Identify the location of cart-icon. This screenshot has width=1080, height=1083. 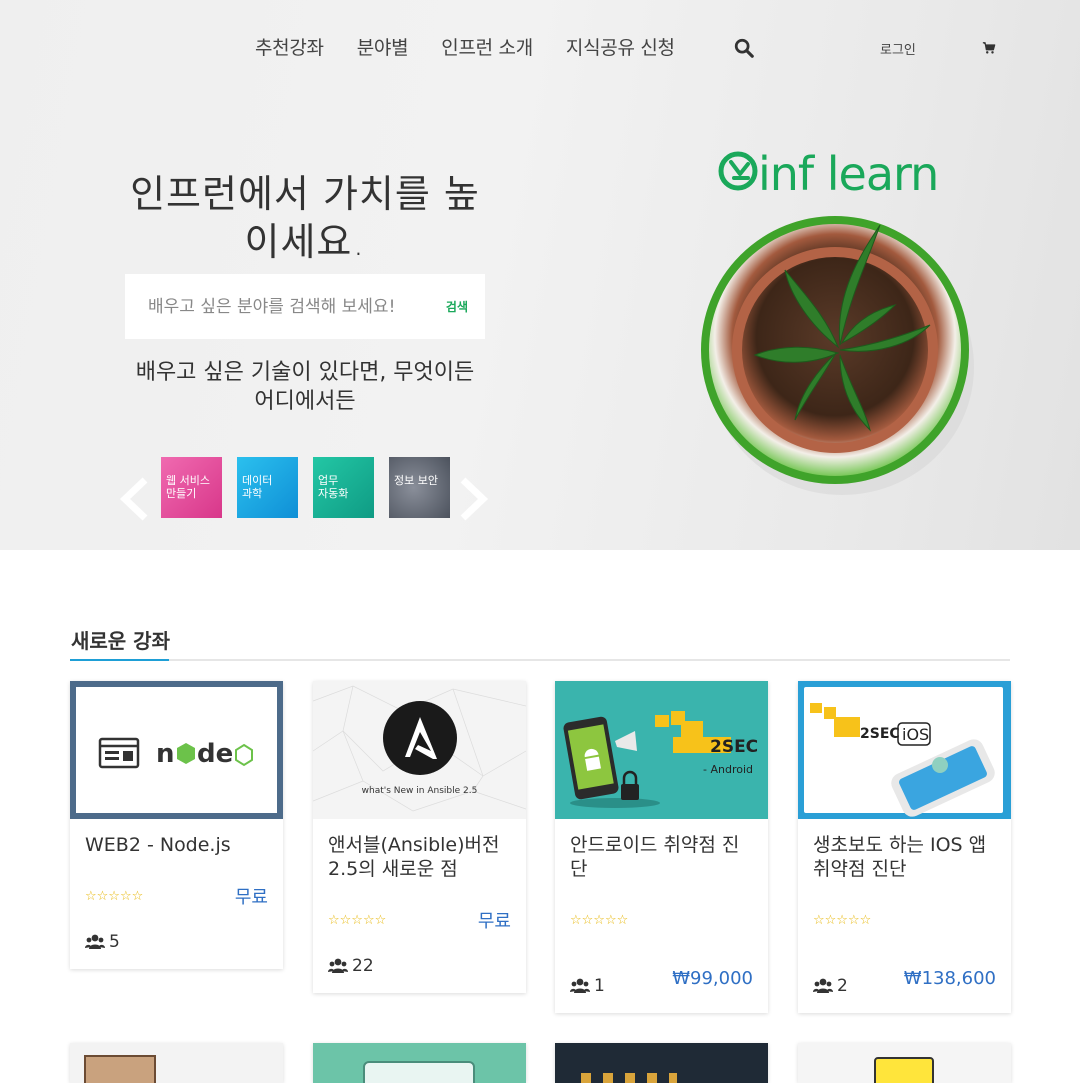
(989, 48).